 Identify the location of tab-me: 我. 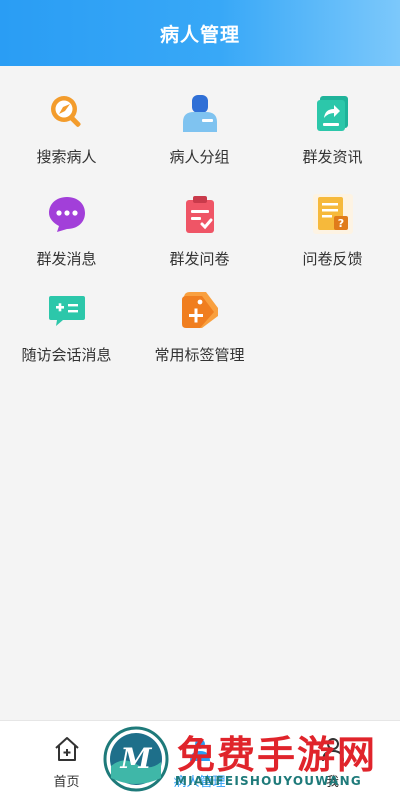
(332, 759).